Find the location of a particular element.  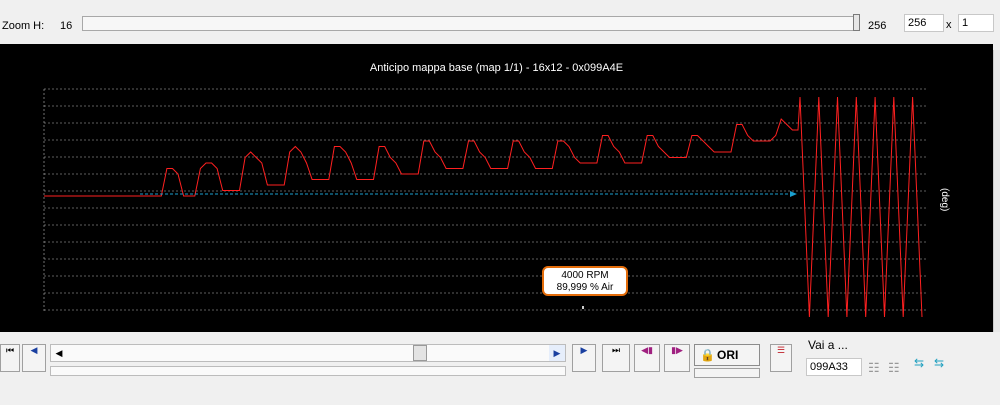

first-button: ⏮ is located at coordinates (10, 358).